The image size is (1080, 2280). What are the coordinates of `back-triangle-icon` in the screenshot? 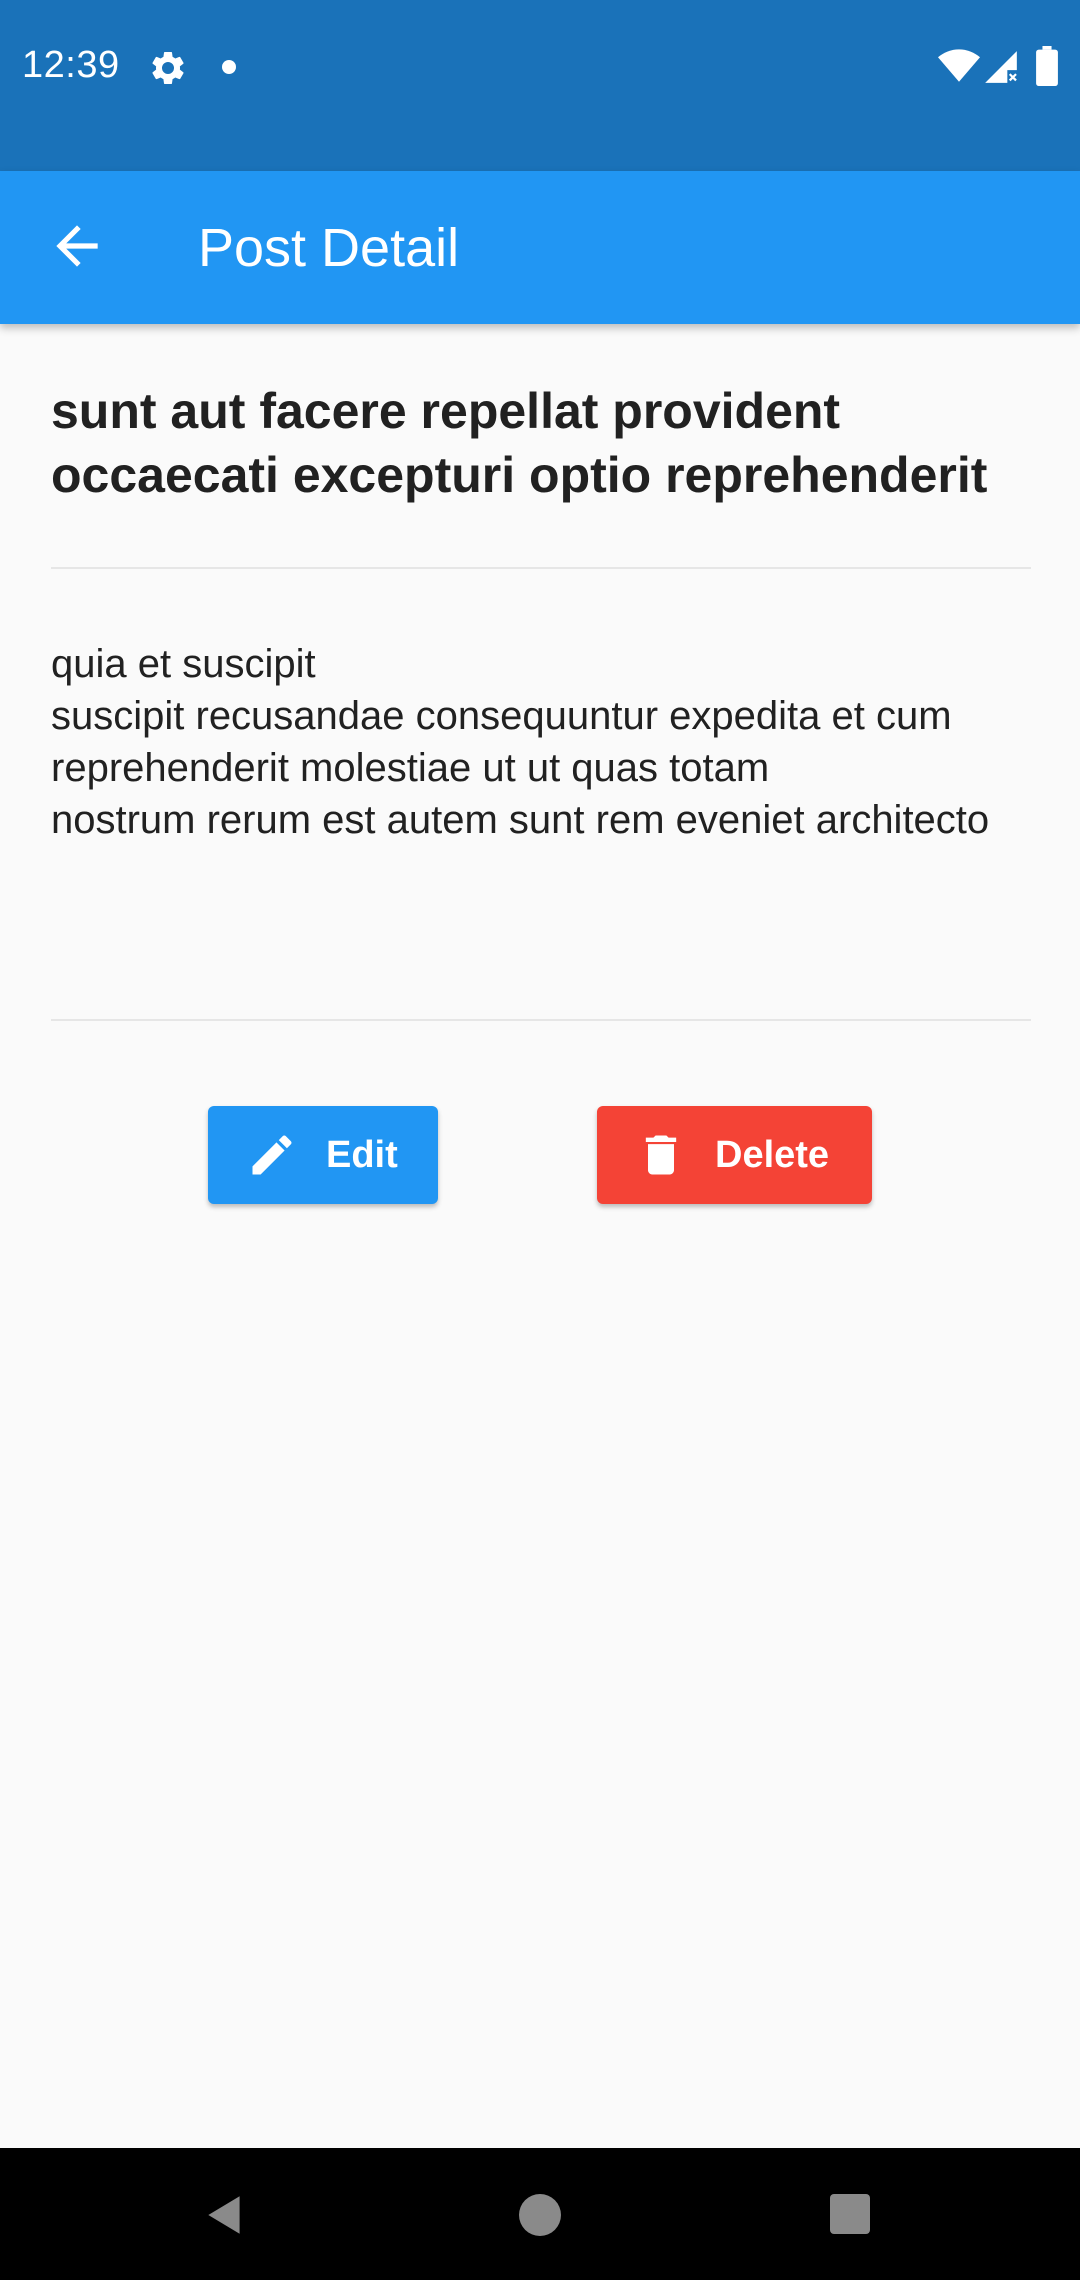 It's located at (225, 2215).